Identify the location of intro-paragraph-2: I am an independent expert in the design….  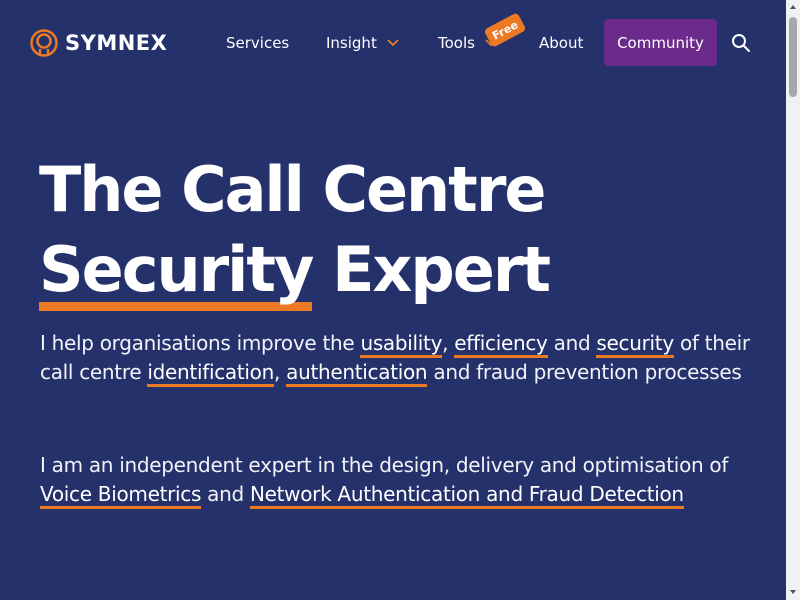
(395, 480).